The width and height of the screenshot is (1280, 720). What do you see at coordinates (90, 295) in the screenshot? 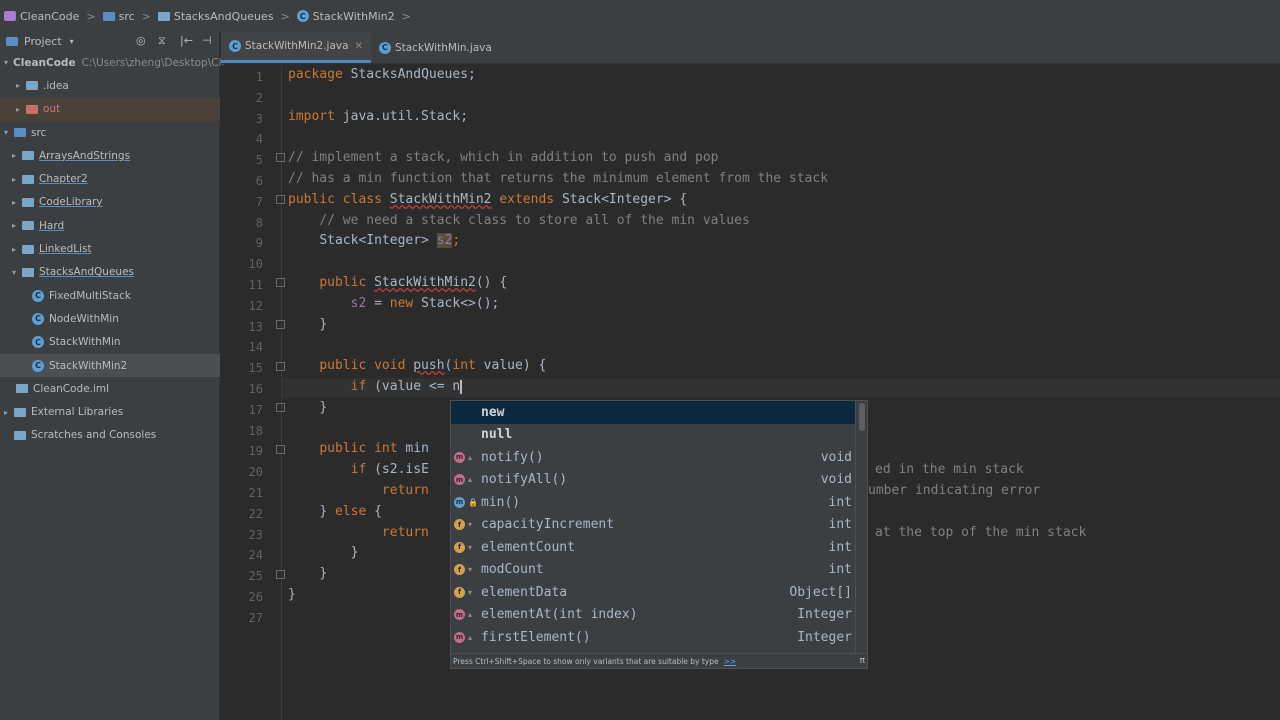
I see `tree-item-label: FixedMultiStack` at bounding box center [90, 295].